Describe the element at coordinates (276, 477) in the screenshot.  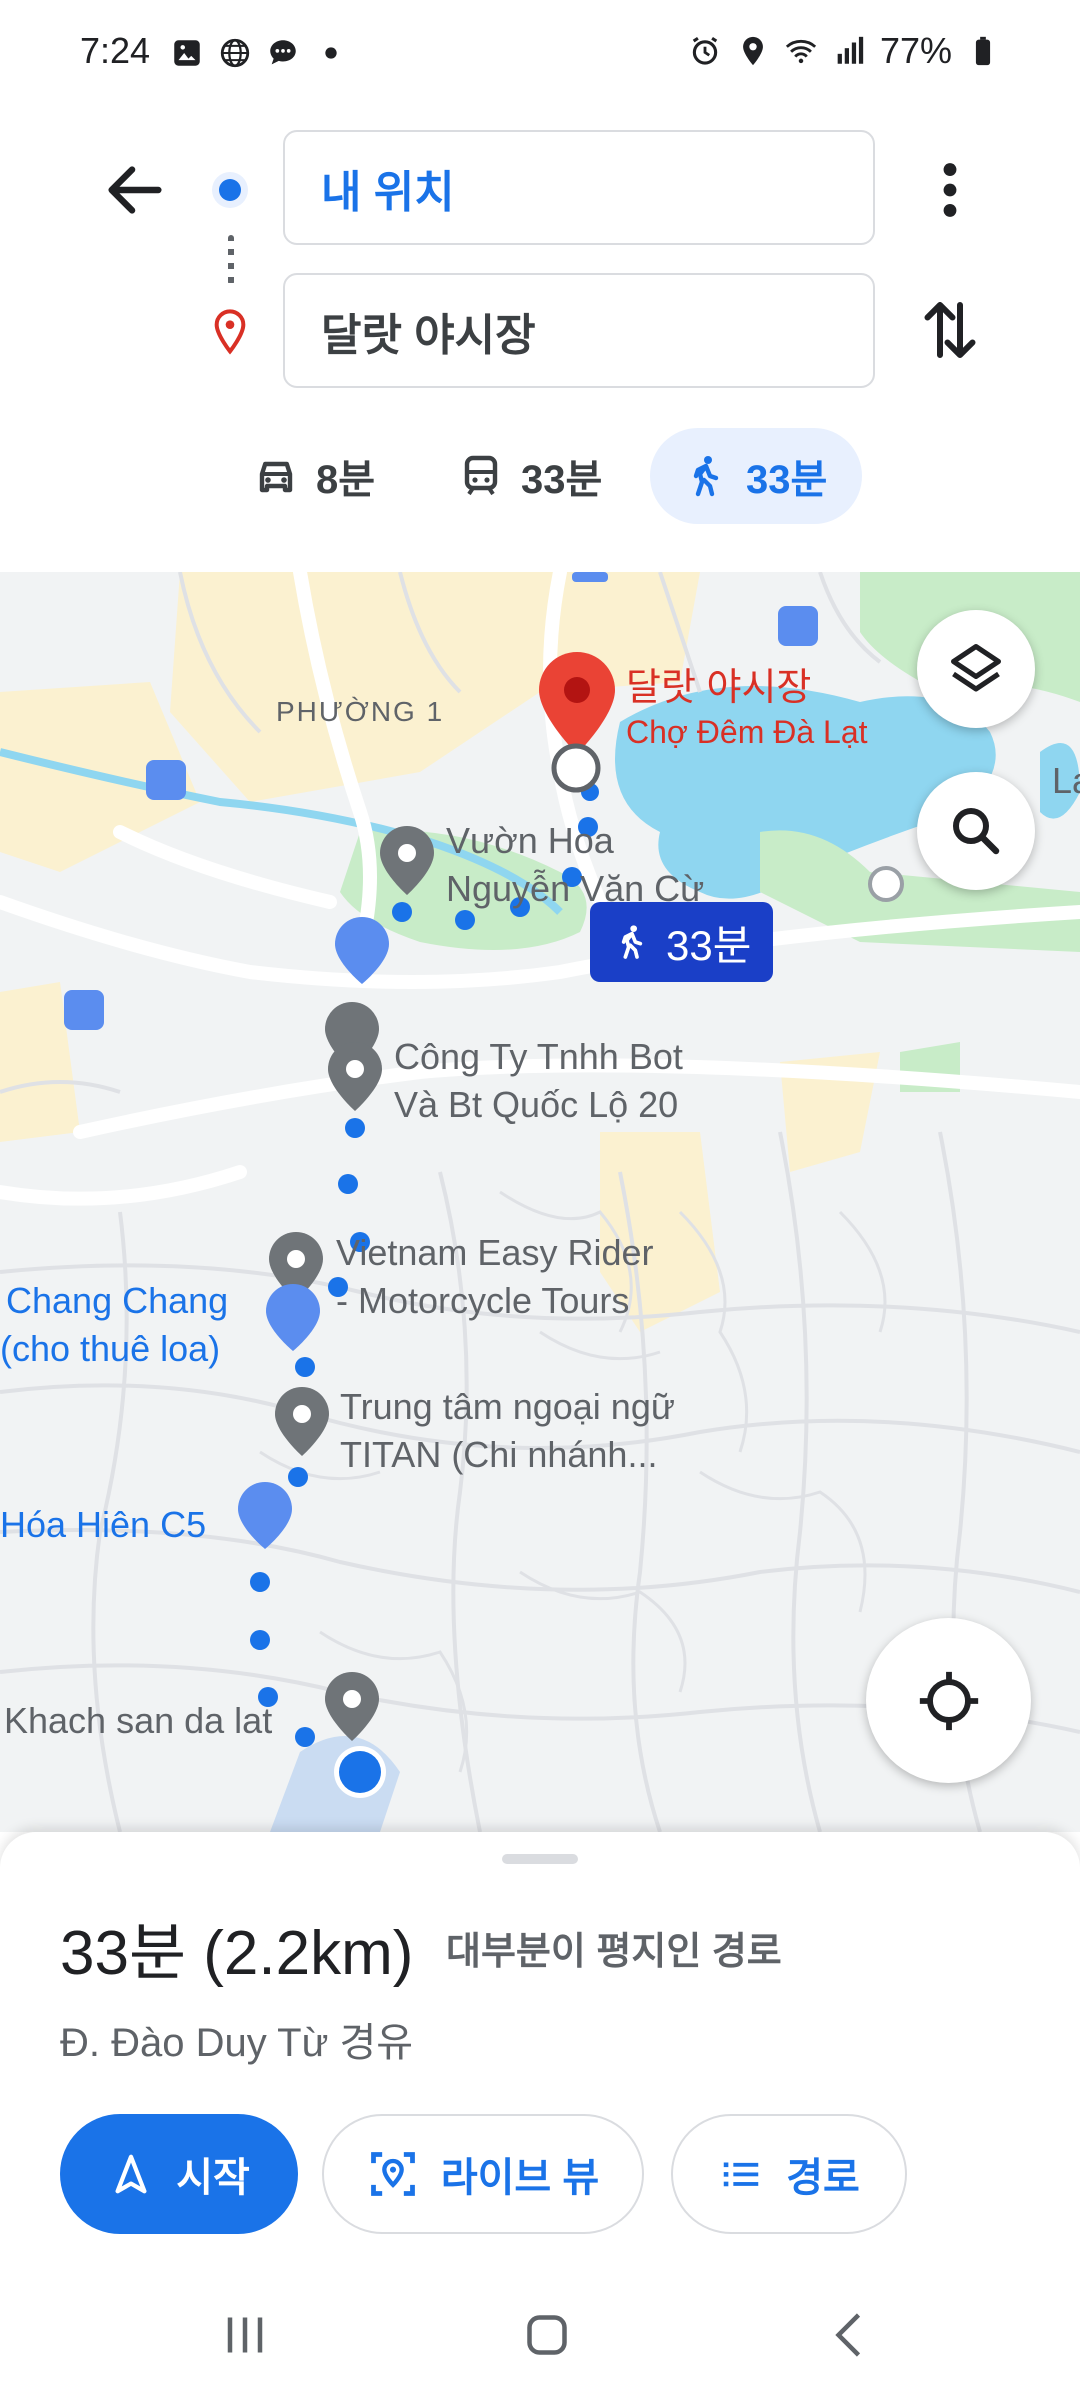
I see `car-icon` at that location.